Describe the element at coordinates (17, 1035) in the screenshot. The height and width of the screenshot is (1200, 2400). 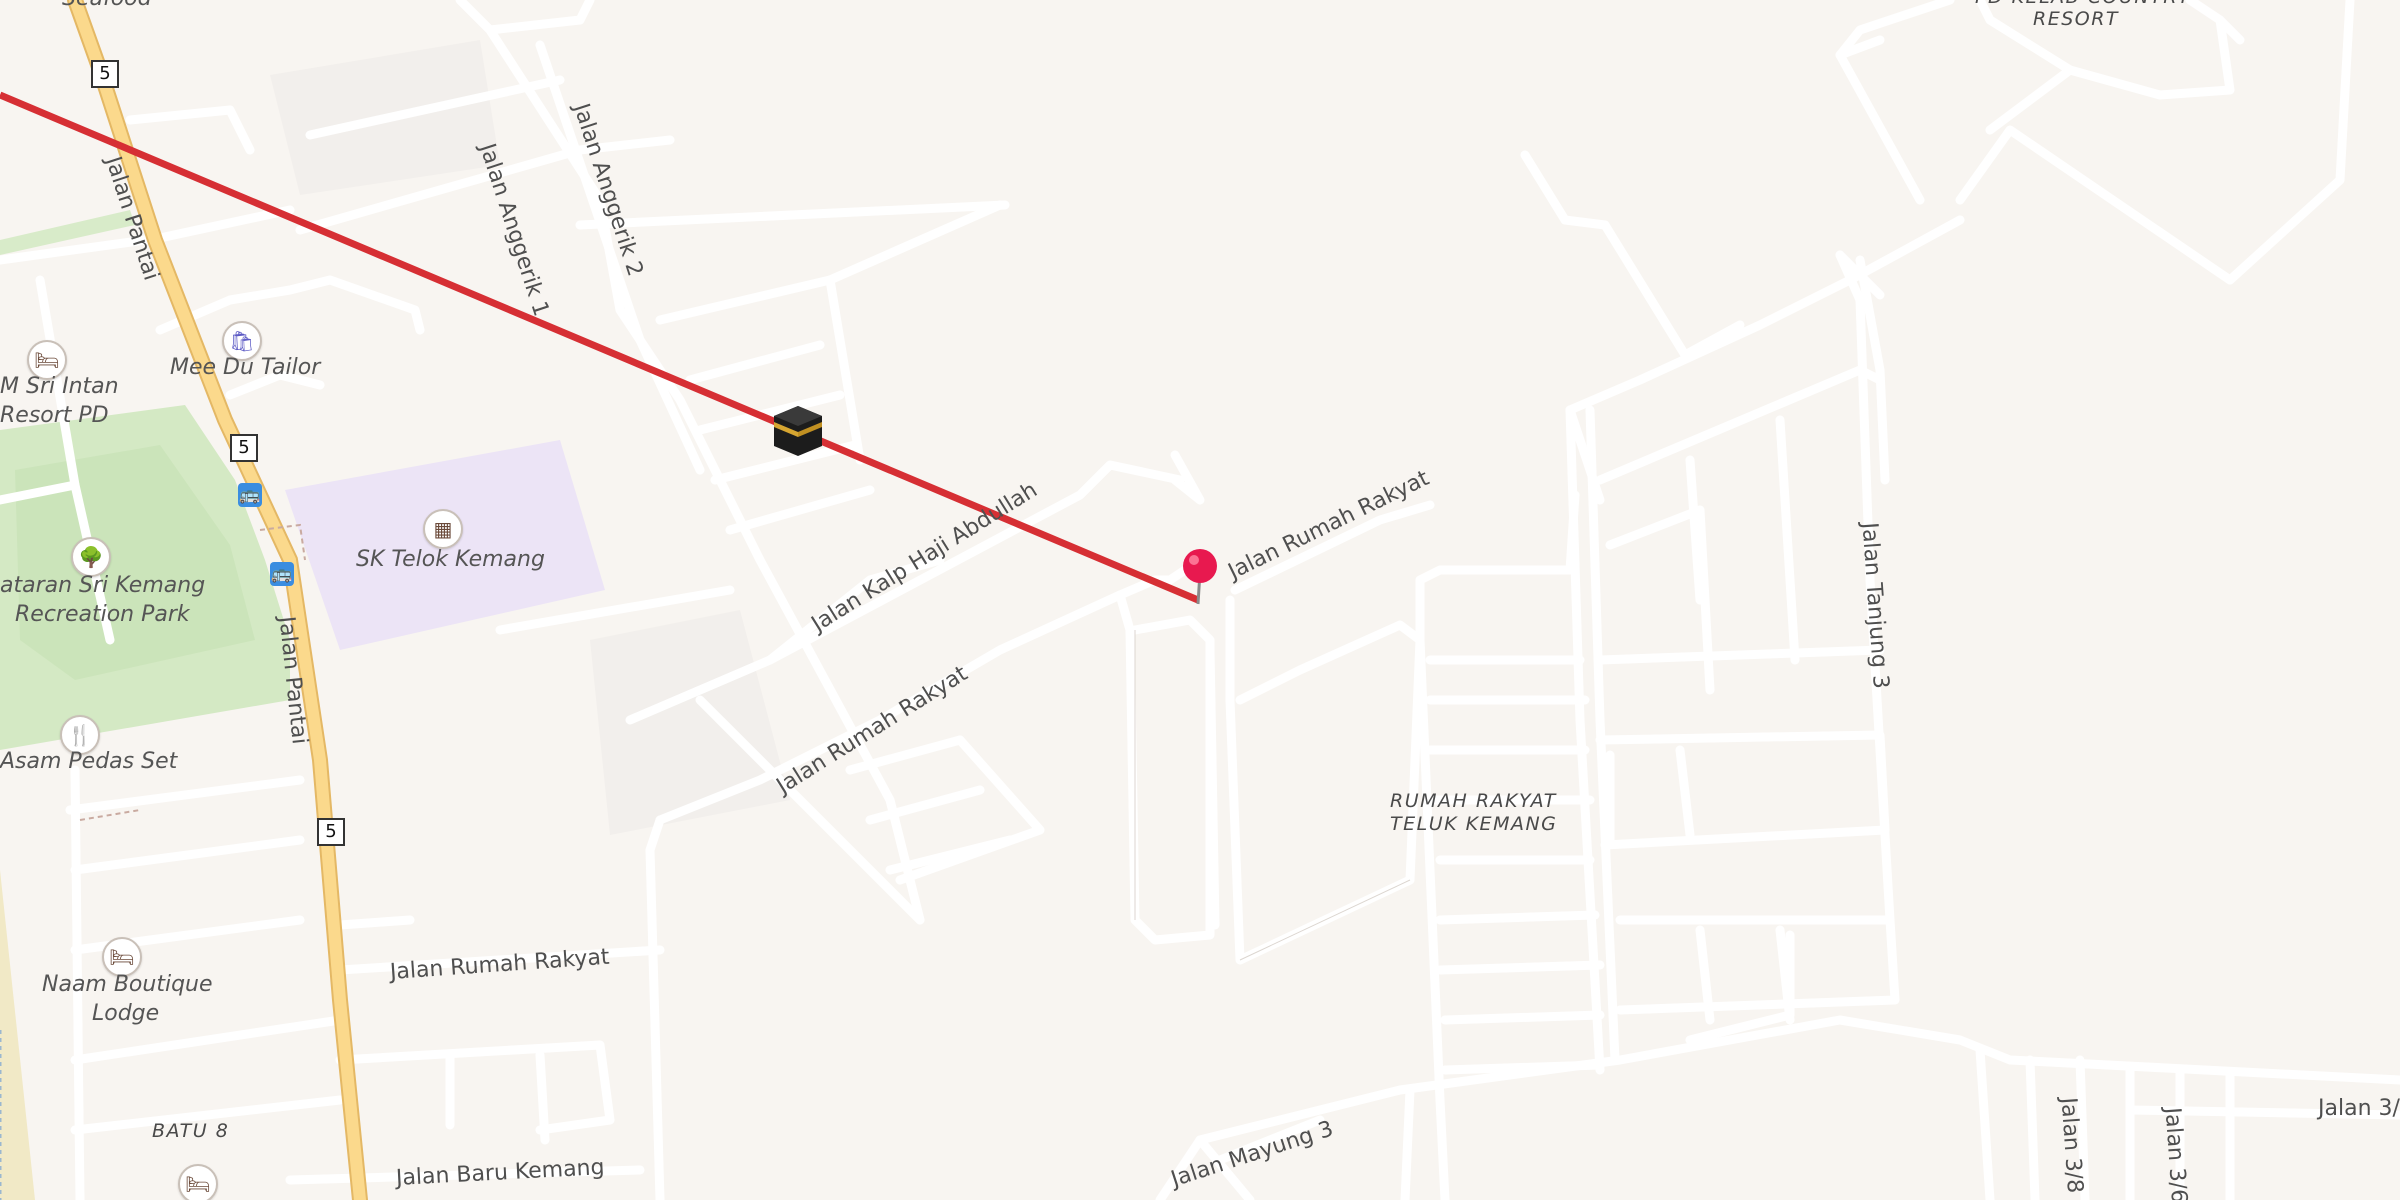
I see `beach-area` at that location.